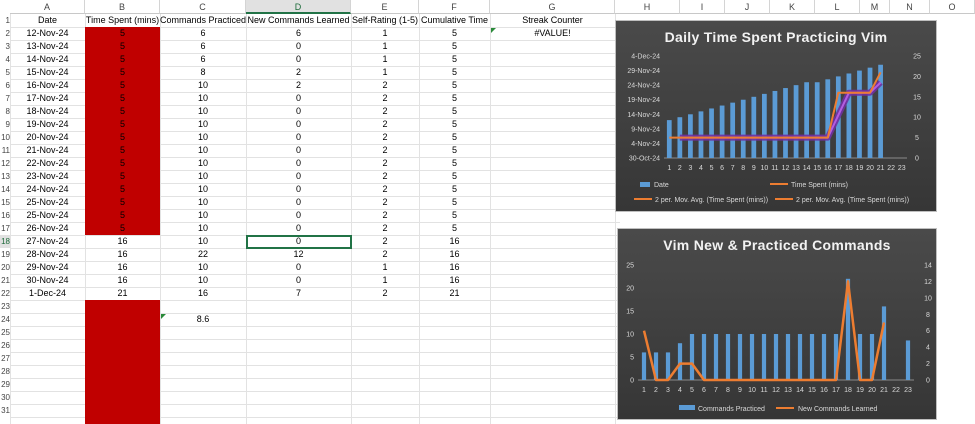  Describe the element at coordinates (5, 46) in the screenshot. I see `row-header: 3` at that location.